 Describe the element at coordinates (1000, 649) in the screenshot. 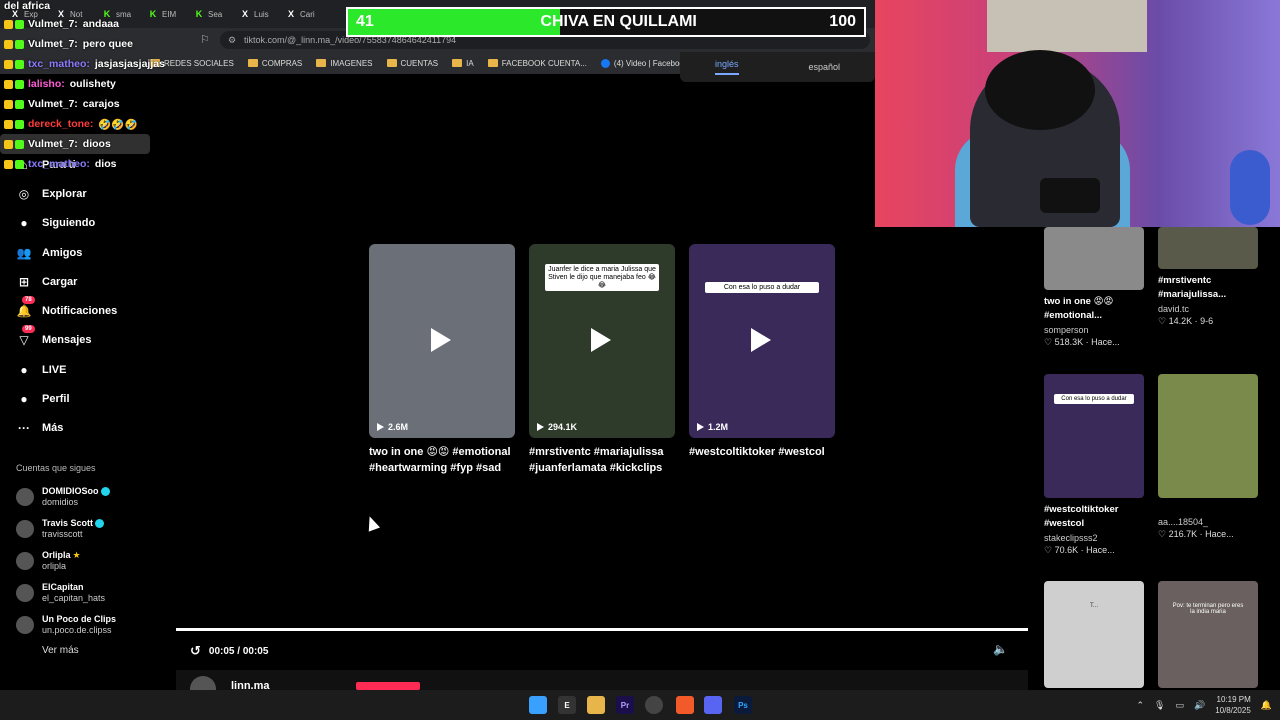

I see `volume-icon: 🔈` at that location.